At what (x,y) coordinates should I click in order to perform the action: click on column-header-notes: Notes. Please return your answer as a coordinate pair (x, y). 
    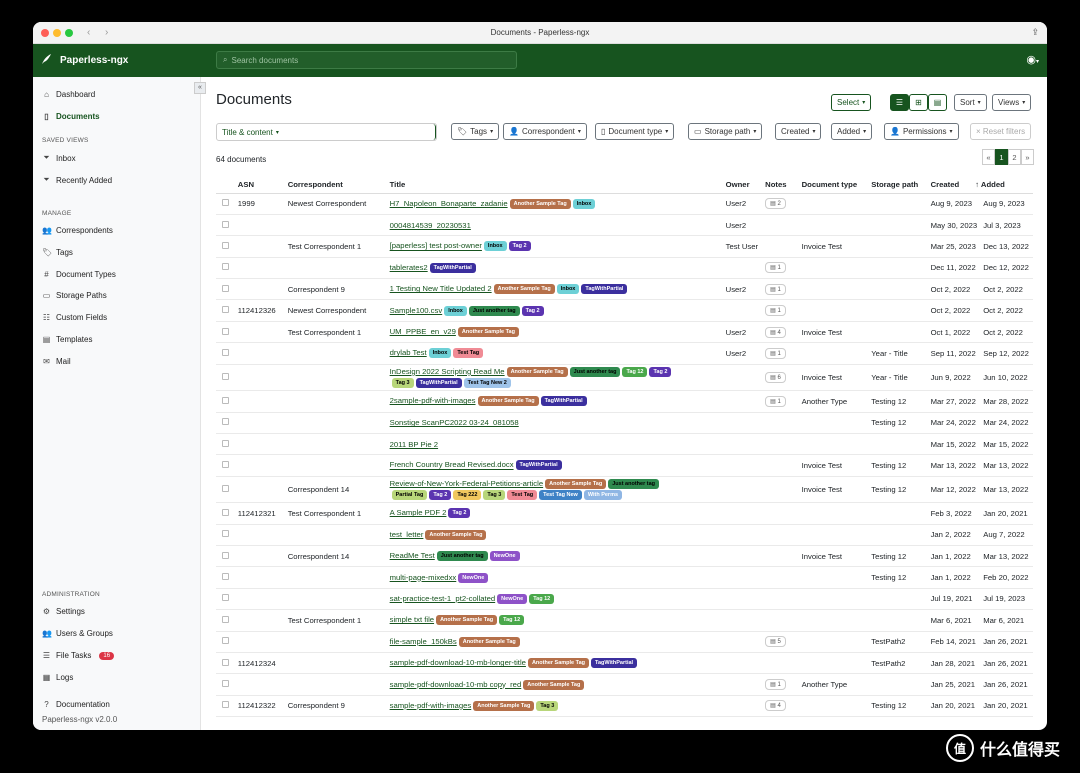
    Looking at the image, I should click on (781, 185).